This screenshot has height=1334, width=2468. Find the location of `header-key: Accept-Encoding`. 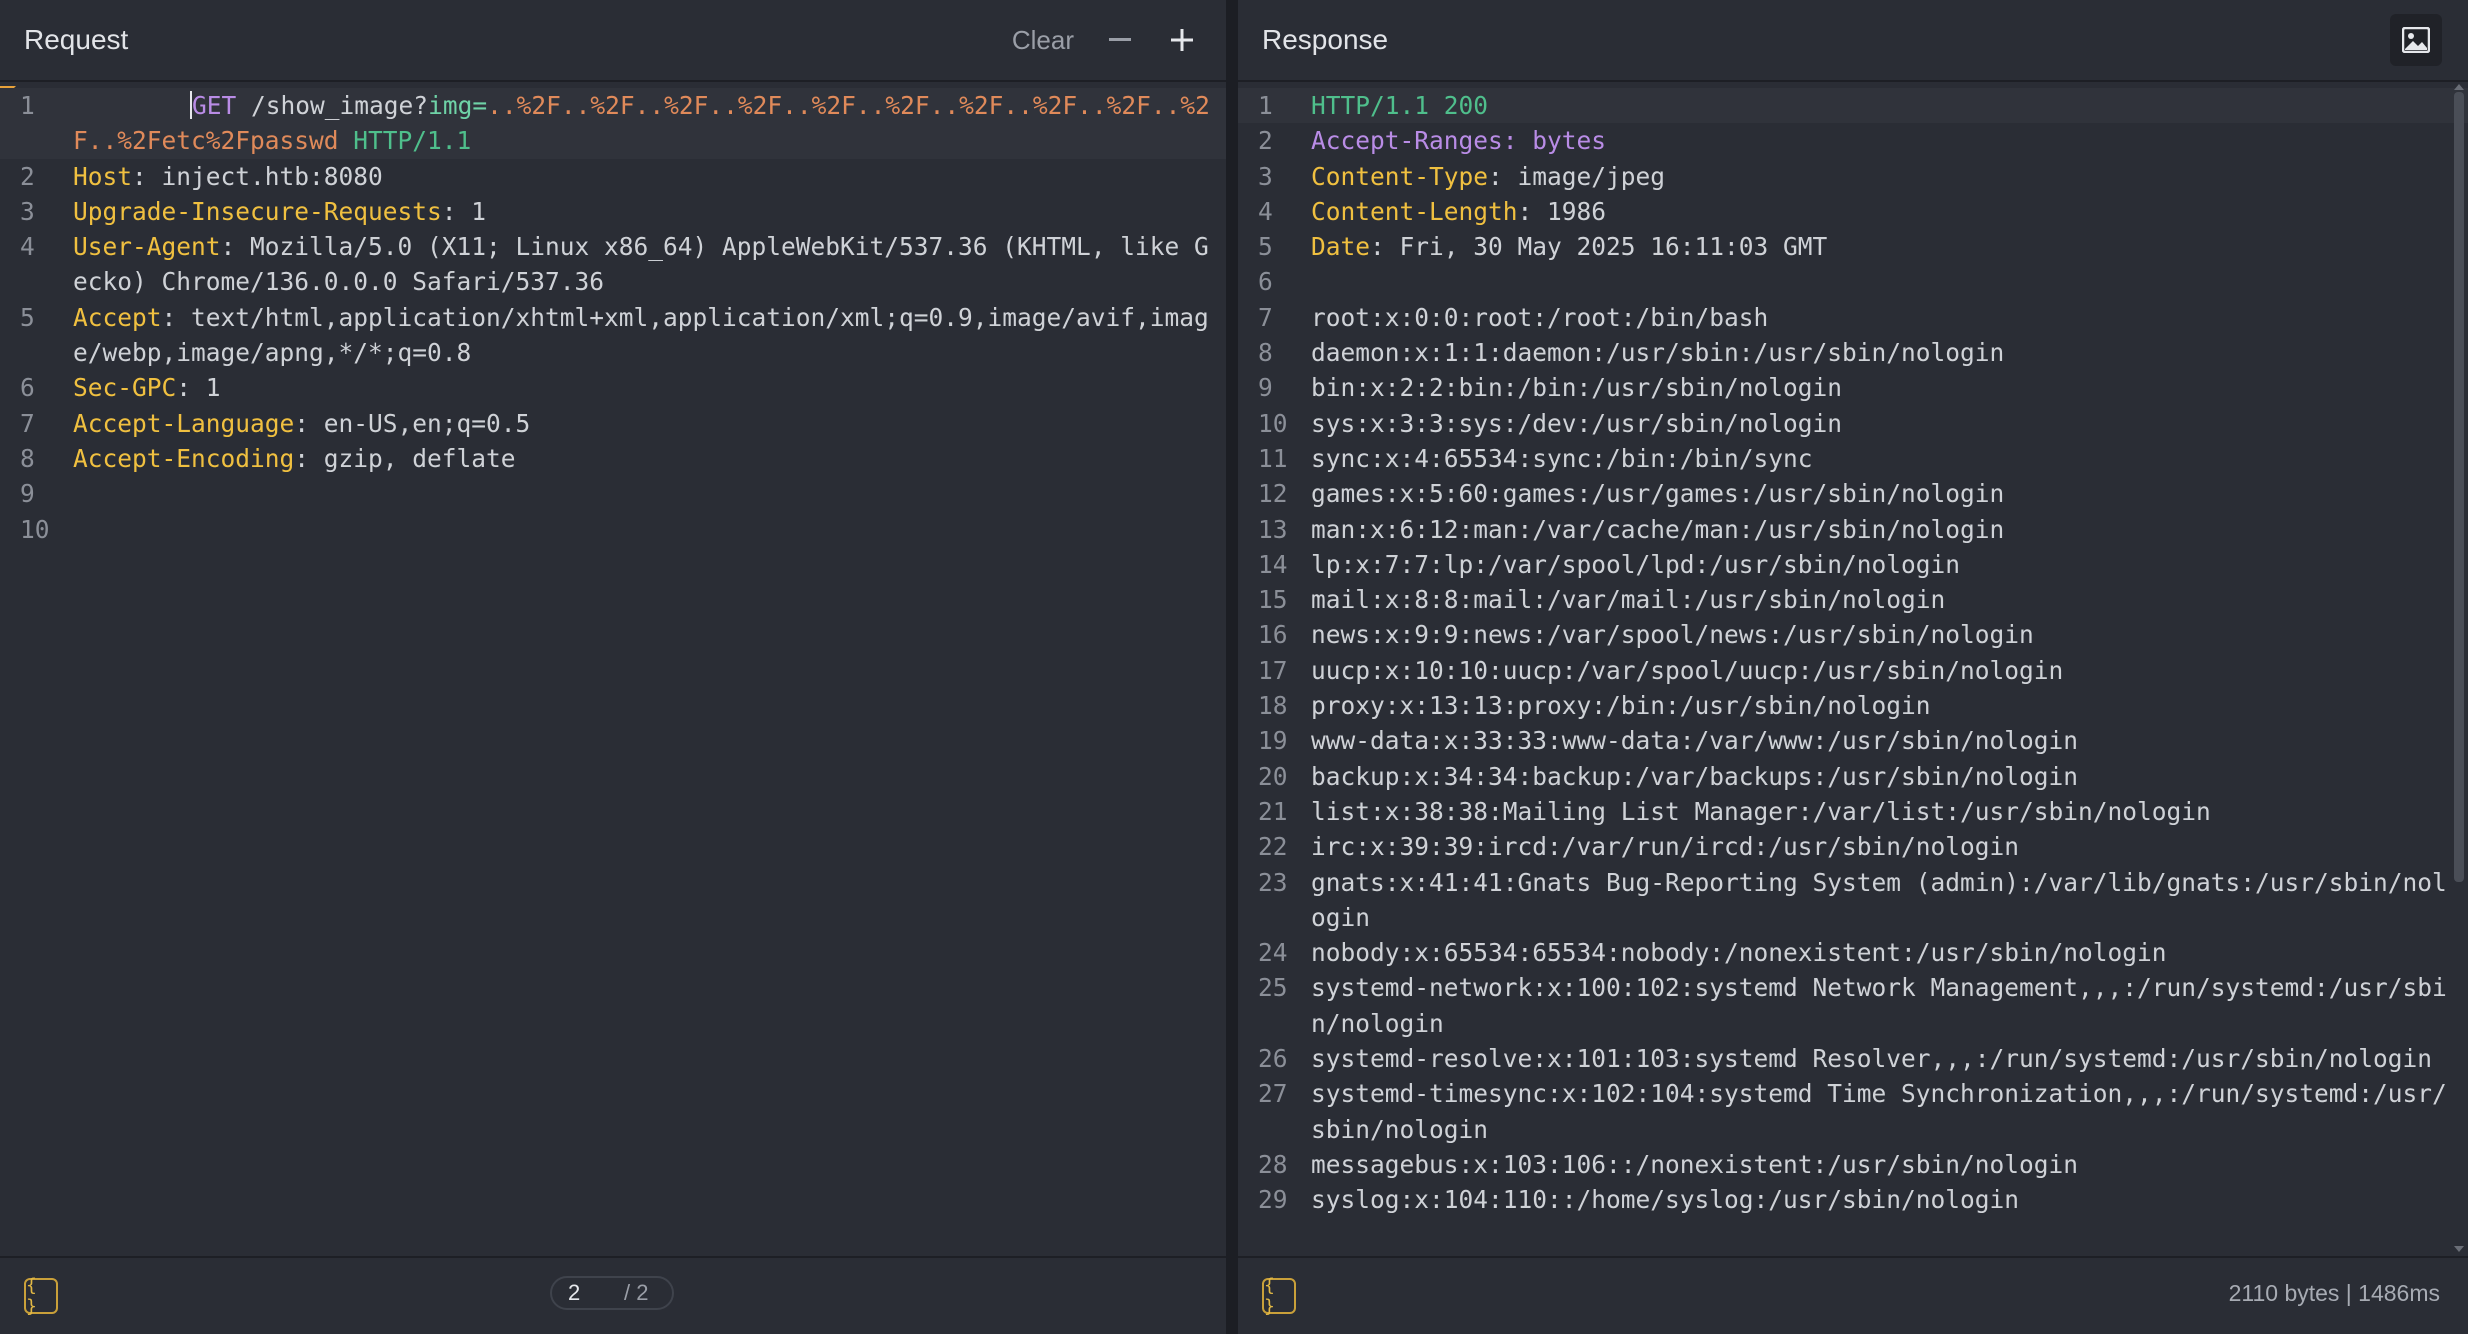

header-key: Accept-Encoding is located at coordinates (184, 458).